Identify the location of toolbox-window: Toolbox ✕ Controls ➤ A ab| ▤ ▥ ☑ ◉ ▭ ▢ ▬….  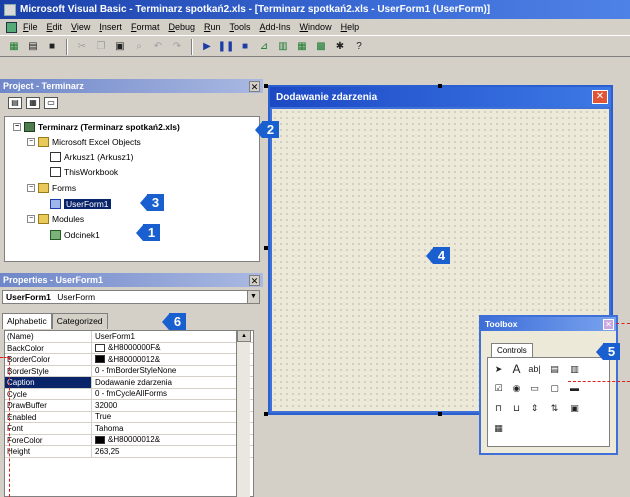
(548, 385).